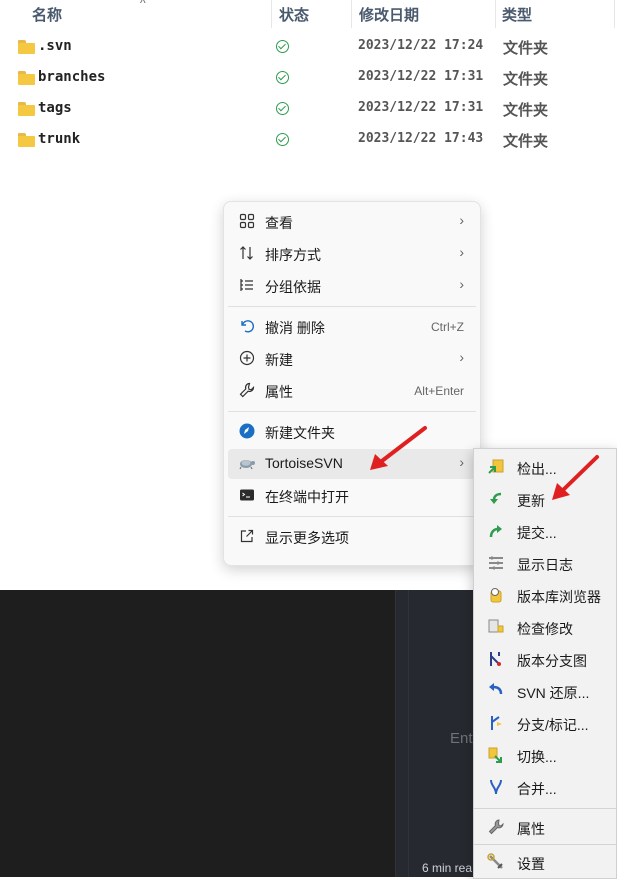  Describe the element at coordinates (496, 659) in the screenshot. I see `revision-graph-icon` at that location.